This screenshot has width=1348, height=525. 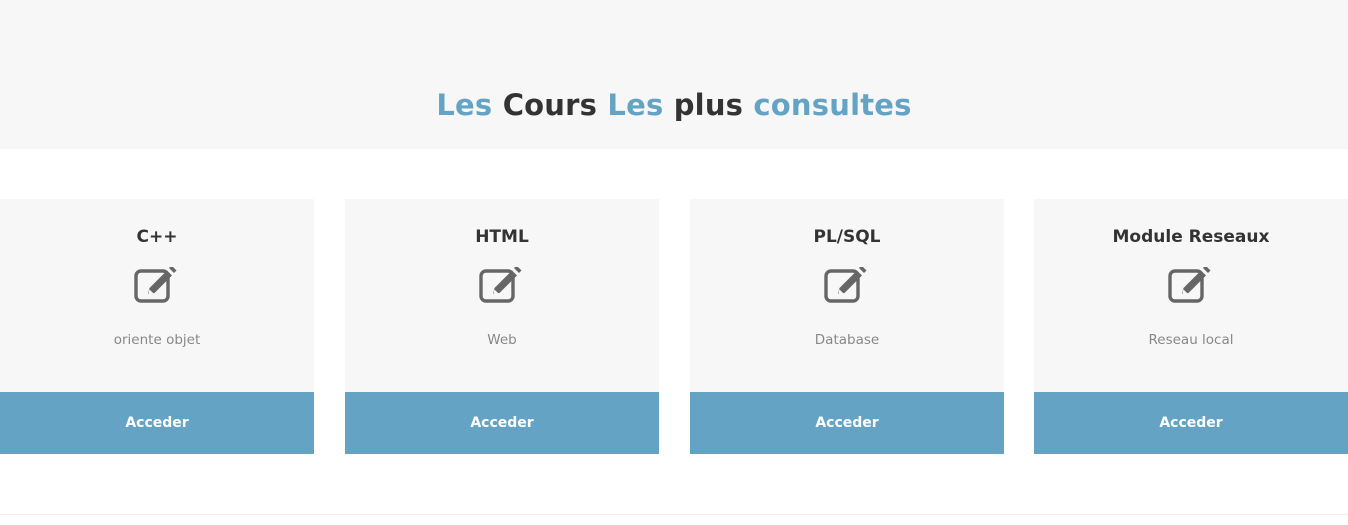 I want to click on course-description: Database, so click(x=847, y=340).